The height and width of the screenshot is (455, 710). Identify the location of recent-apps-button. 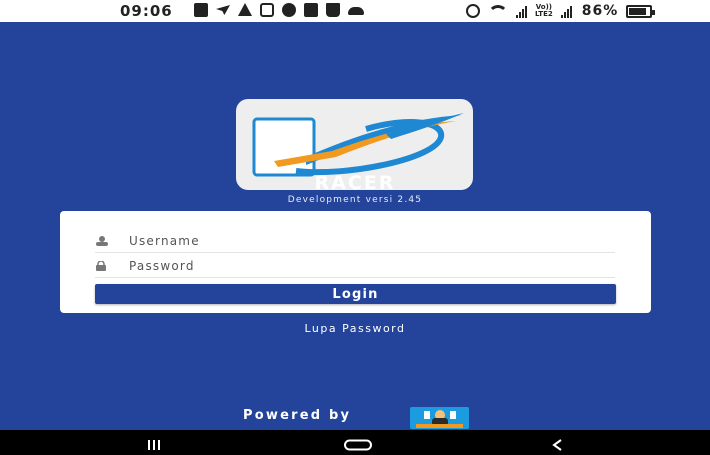
(154, 445).